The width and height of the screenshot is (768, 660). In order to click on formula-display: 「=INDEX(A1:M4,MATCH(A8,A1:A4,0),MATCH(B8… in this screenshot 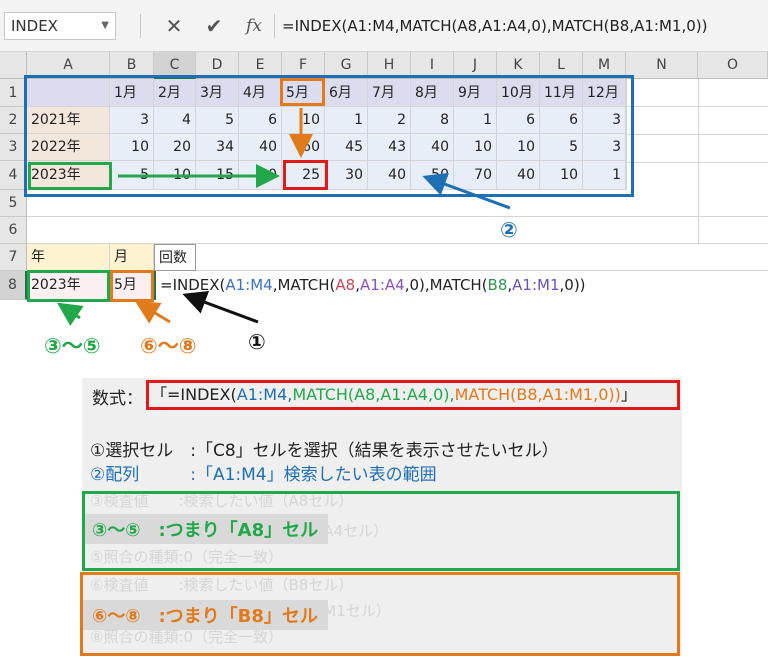, I will do `click(413, 395)`.